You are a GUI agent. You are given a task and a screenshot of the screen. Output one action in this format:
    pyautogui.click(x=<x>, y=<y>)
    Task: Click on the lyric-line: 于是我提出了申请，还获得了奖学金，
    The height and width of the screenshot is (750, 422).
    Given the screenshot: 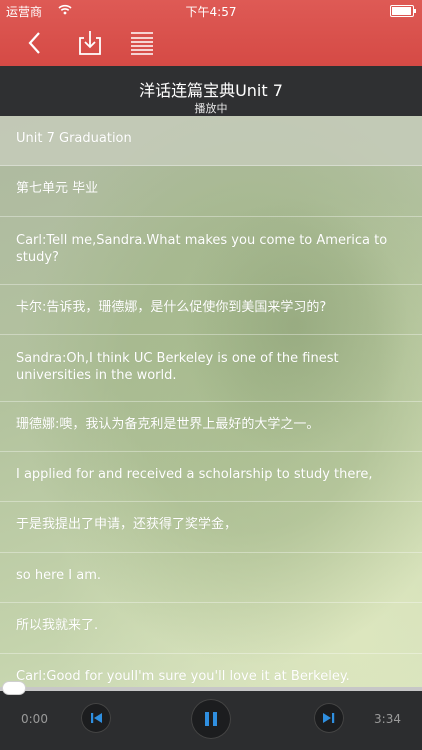 What is the action you would take?
    pyautogui.click(x=211, y=527)
    